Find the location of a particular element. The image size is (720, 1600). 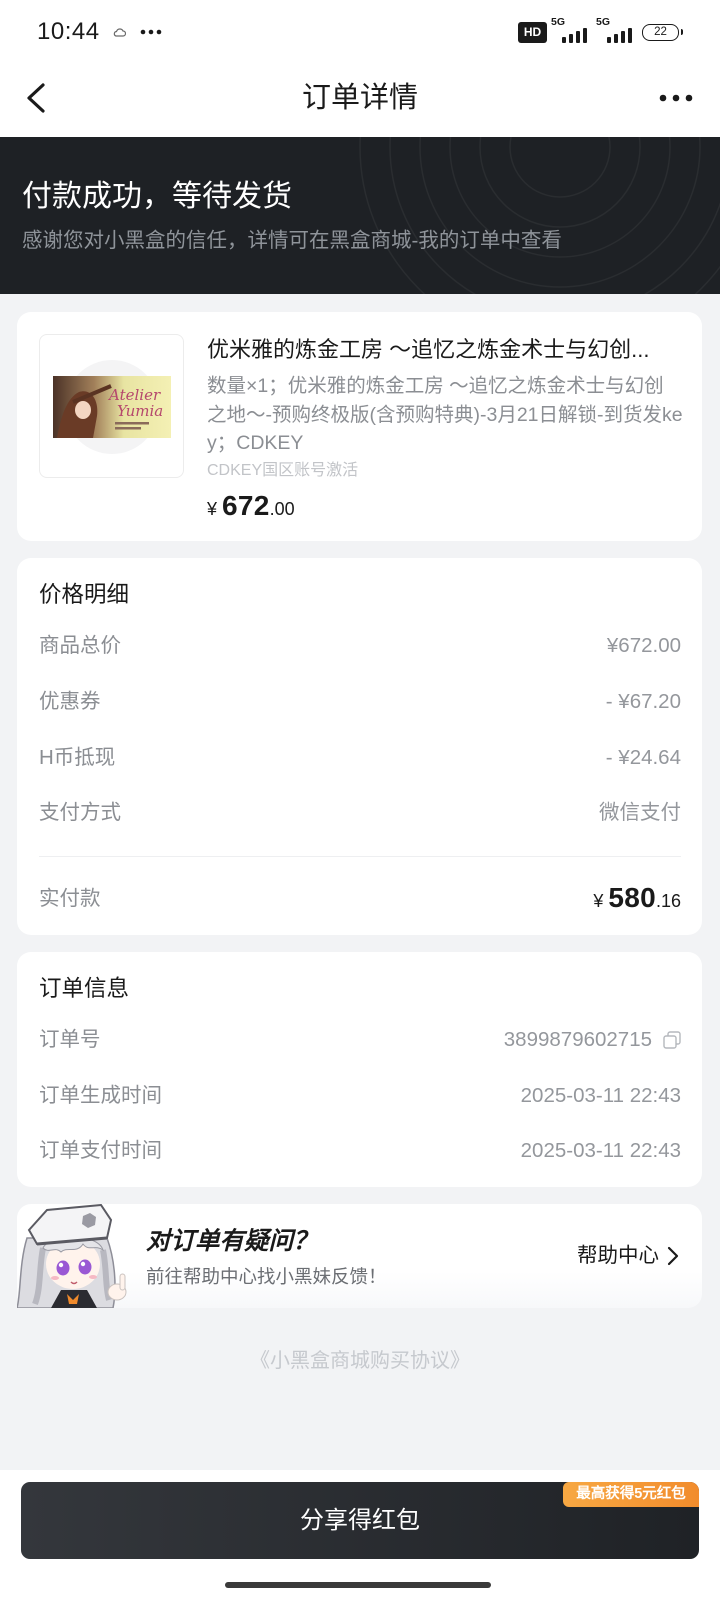

price-detail-heading: 价格明细 is located at coordinates (84, 594).